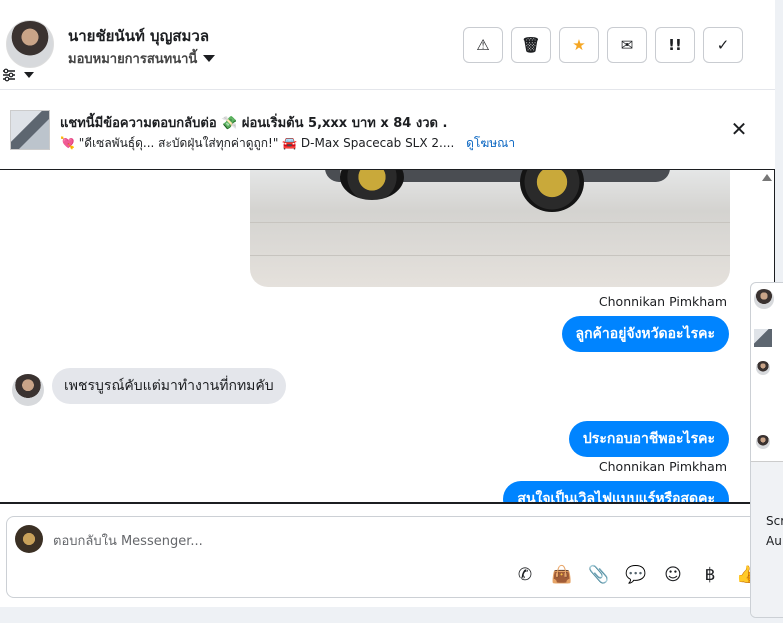 Image resolution: width=783 pixels, height=623 pixels. What do you see at coordinates (18, 75) in the screenshot?
I see `filter-dropdown` at bounding box center [18, 75].